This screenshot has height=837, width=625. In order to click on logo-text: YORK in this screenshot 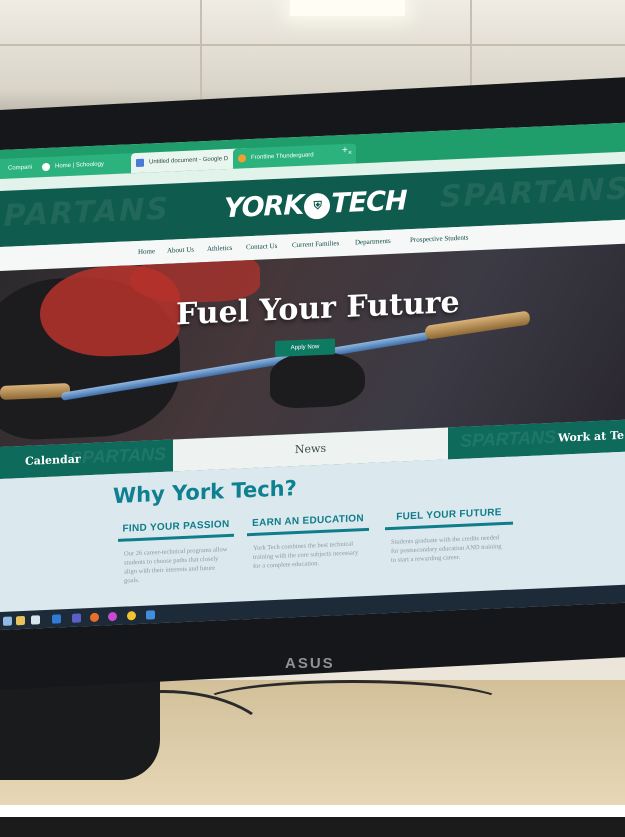, I will do `click(264, 207)`.